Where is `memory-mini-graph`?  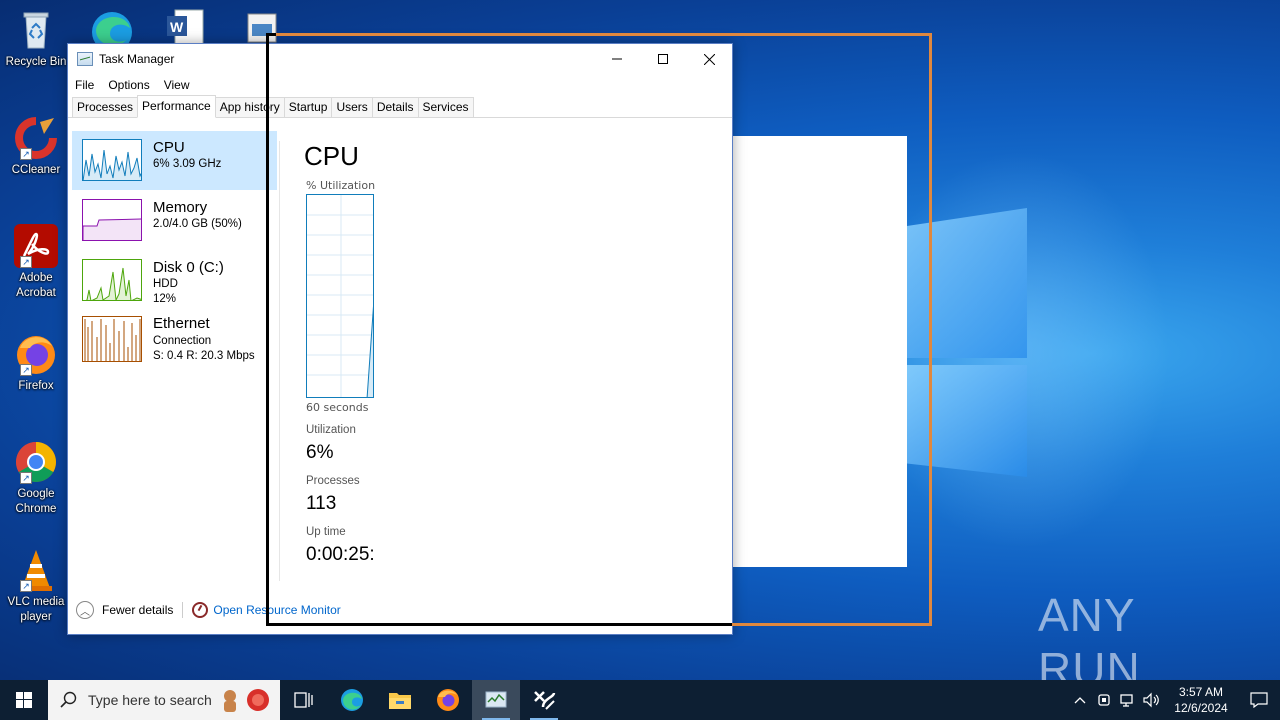 memory-mini-graph is located at coordinates (112, 220).